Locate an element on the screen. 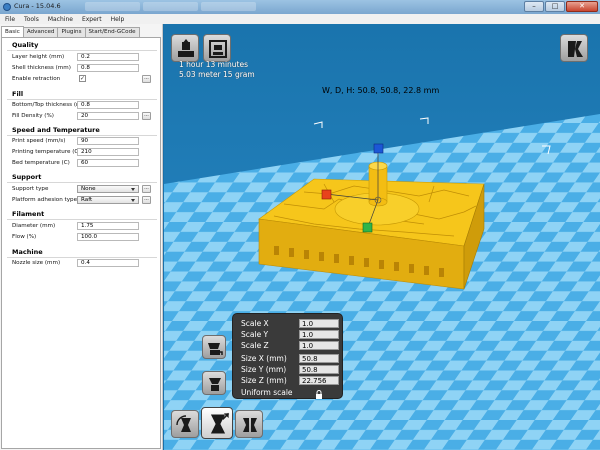 This screenshot has height=450, width=600. bed-temperature-label: Bed temperature (C) is located at coordinates (41, 163).